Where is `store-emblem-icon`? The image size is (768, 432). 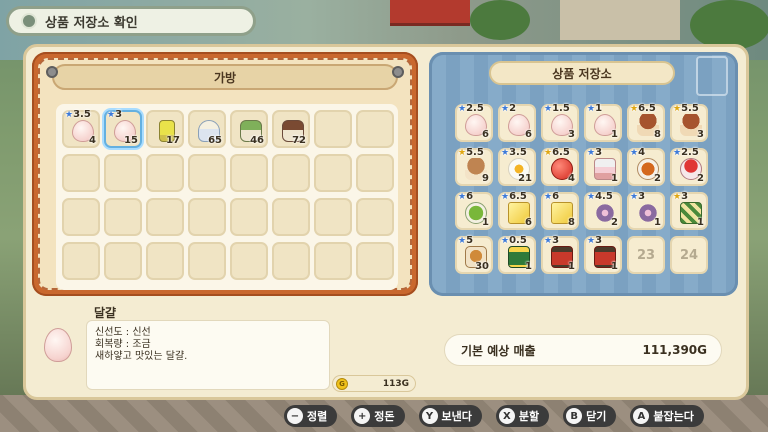
store-emblem-icon is located at coordinates (712, 76).